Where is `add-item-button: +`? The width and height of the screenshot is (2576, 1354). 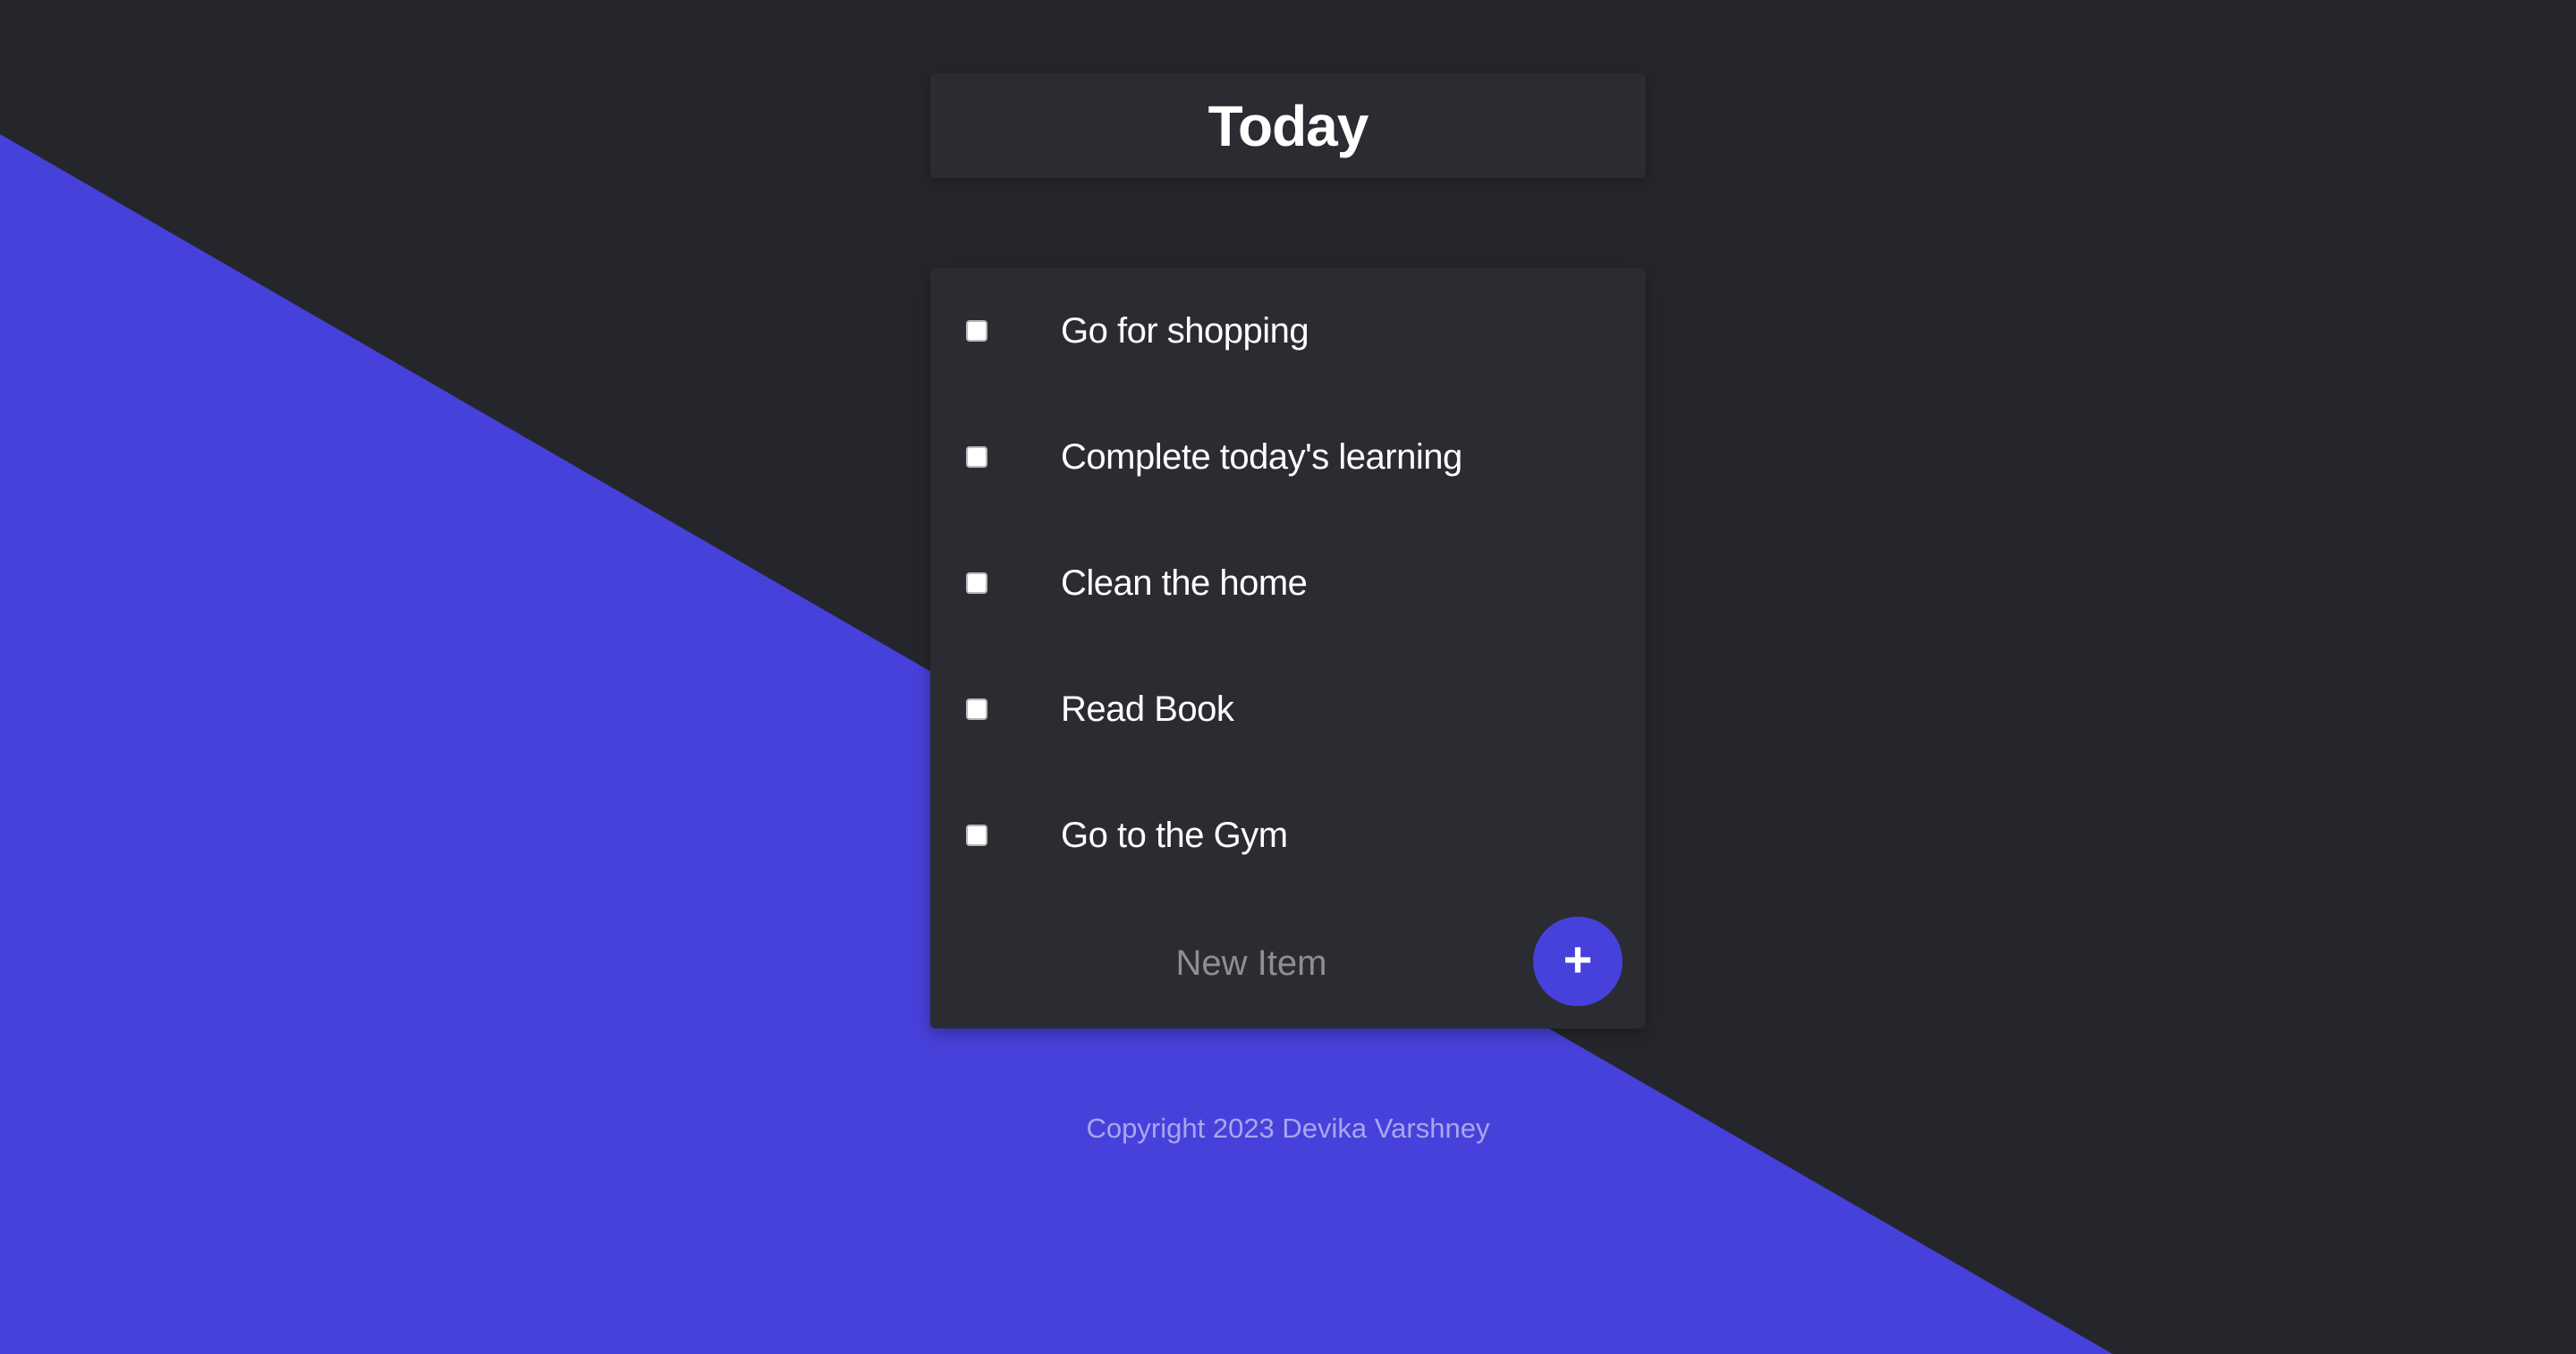
add-item-button: + is located at coordinates (1578, 961).